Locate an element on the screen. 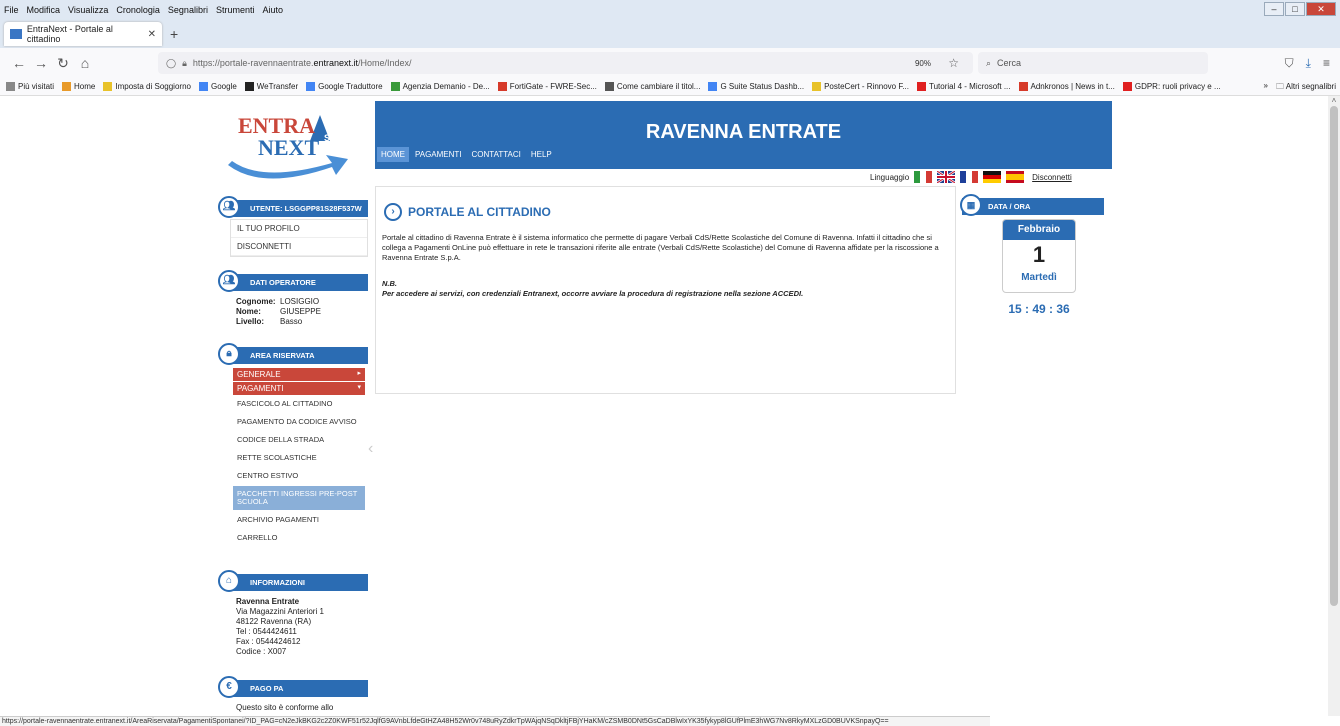 Image resolution: width=1340 pixels, height=726 pixels. menu-aiuto: Aiuto is located at coordinates (272, 10).